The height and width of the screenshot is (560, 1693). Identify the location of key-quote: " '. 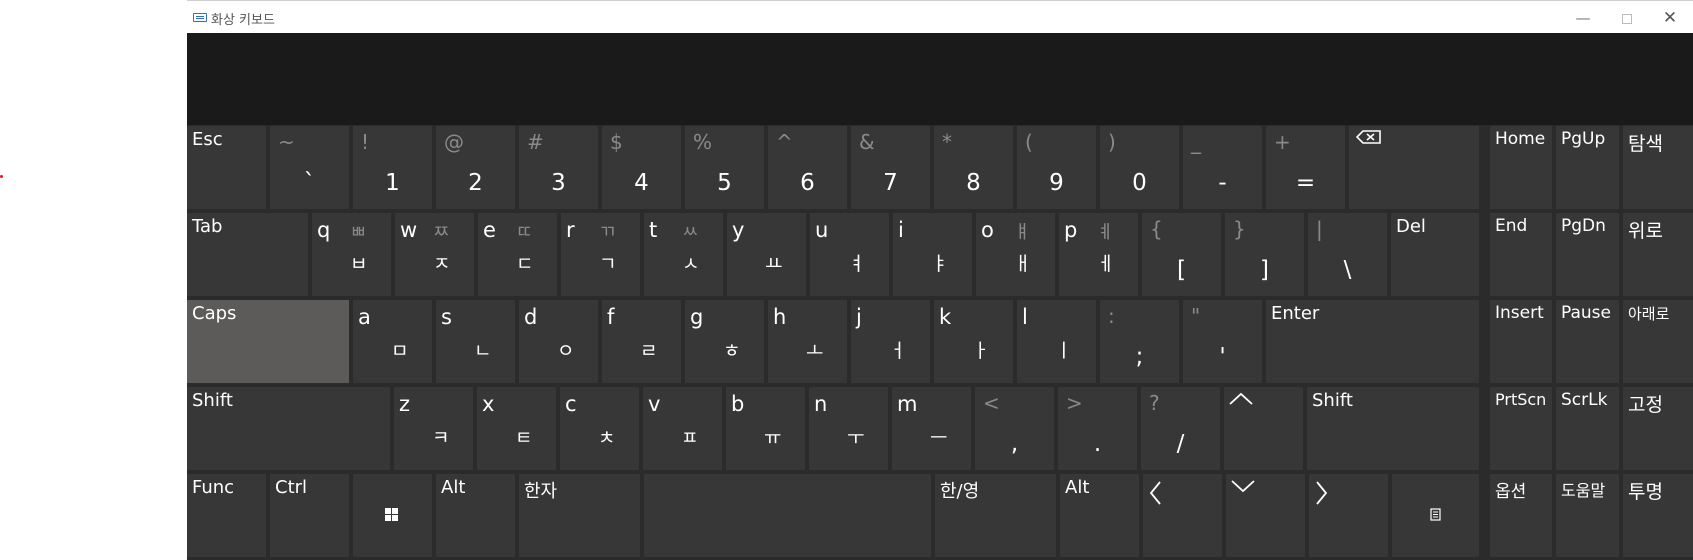
(1222, 341).